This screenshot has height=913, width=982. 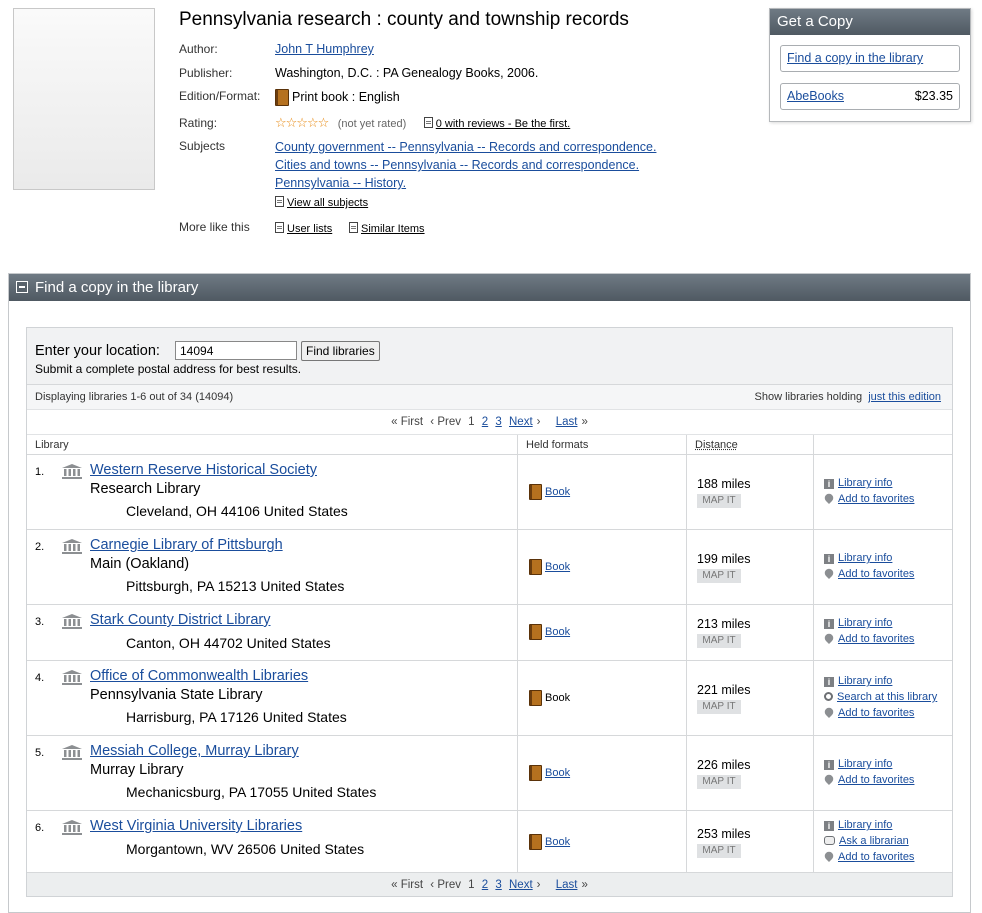 I want to click on find-copy-section-header: Find a copy in the library, so click(x=489, y=287).